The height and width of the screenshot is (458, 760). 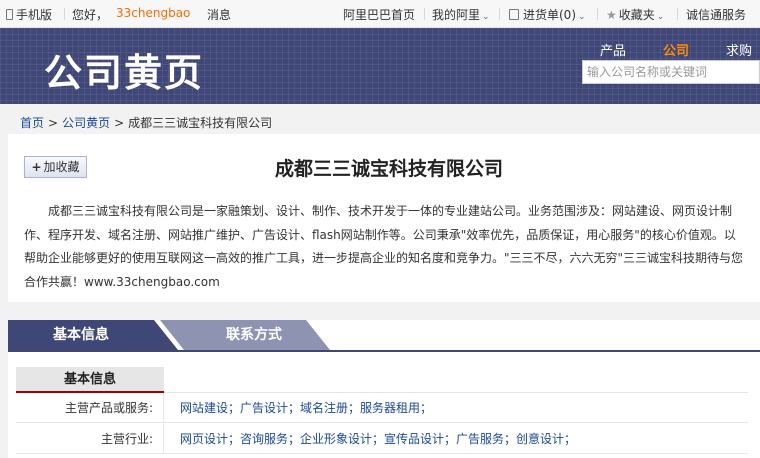 I want to click on alibaba-home-link: 阿里巴巴首页, so click(x=379, y=14).